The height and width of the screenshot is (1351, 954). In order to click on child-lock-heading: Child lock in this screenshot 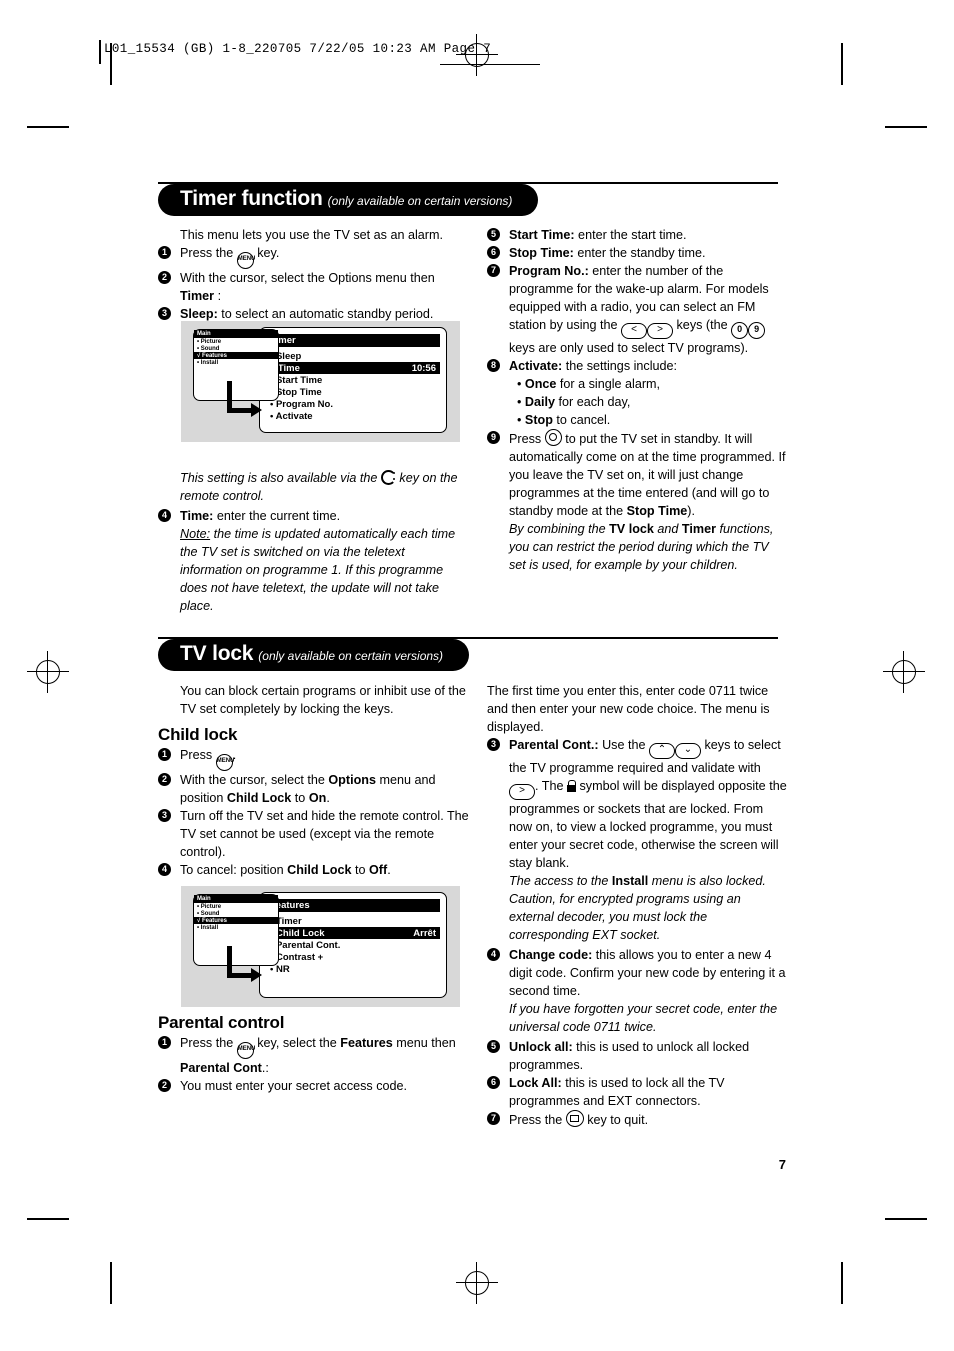, I will do `click(198, 734)`.